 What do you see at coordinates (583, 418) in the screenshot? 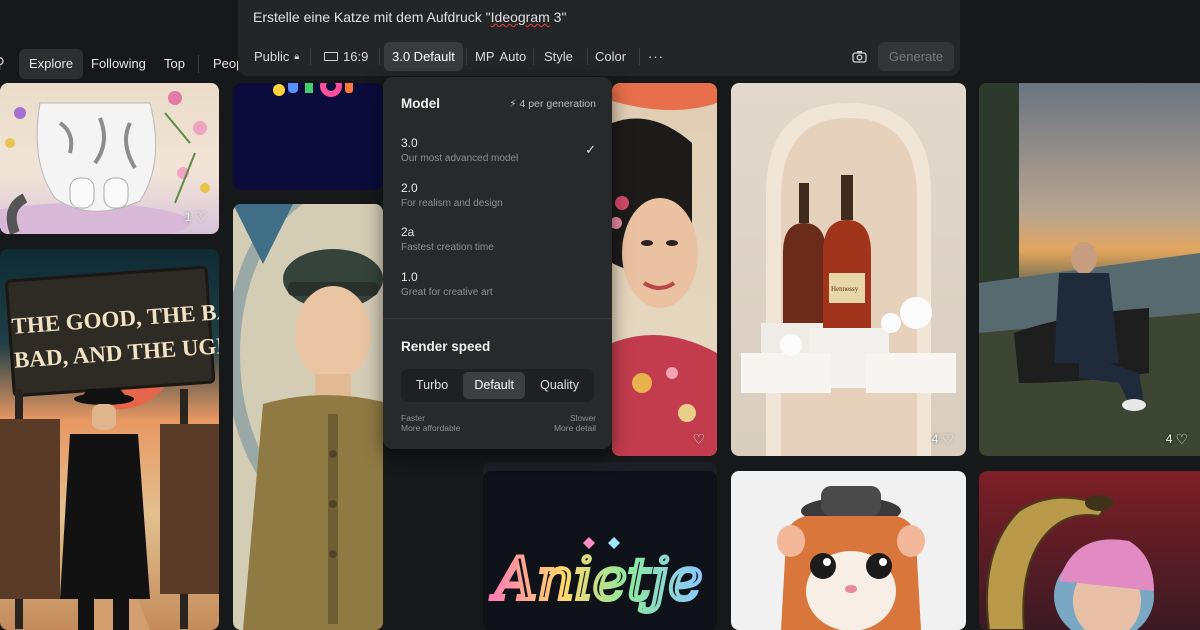
I see `speed-note-line: Slower` at bounding box center [583, 418].